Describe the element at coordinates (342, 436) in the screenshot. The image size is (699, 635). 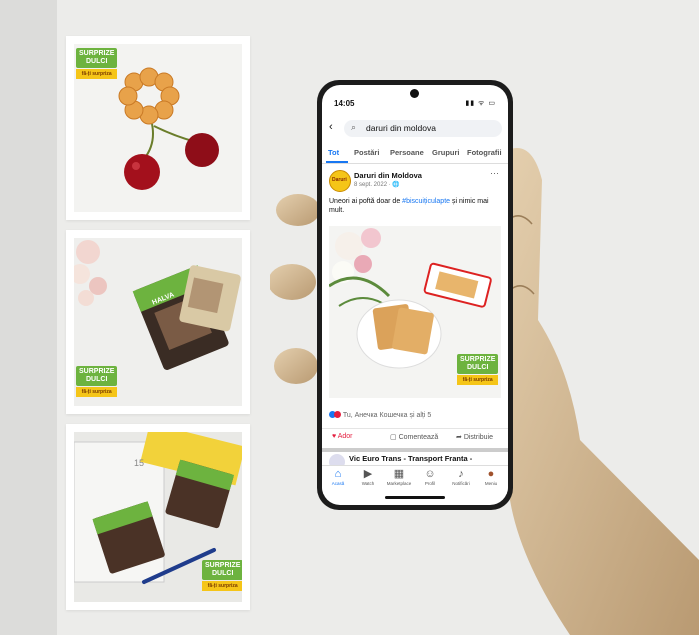
I see `love-button: ♥ Ador` at that location.